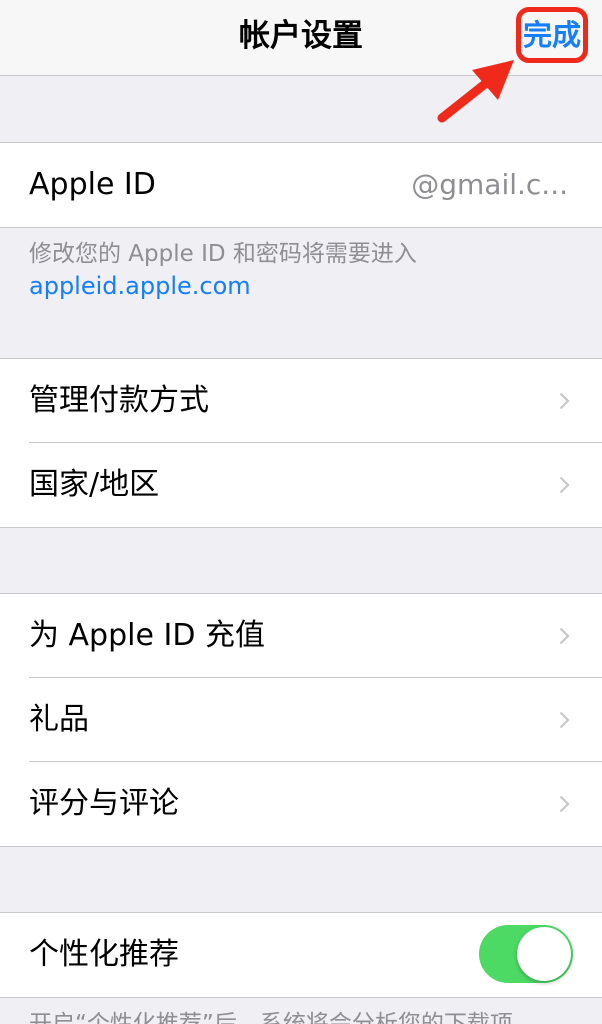 The height and width of the screenshot is (1024, 602). I want to click on apple-id-note-text: 修改您的 Apple ID 和密码将需要进入, so click(223, 254).